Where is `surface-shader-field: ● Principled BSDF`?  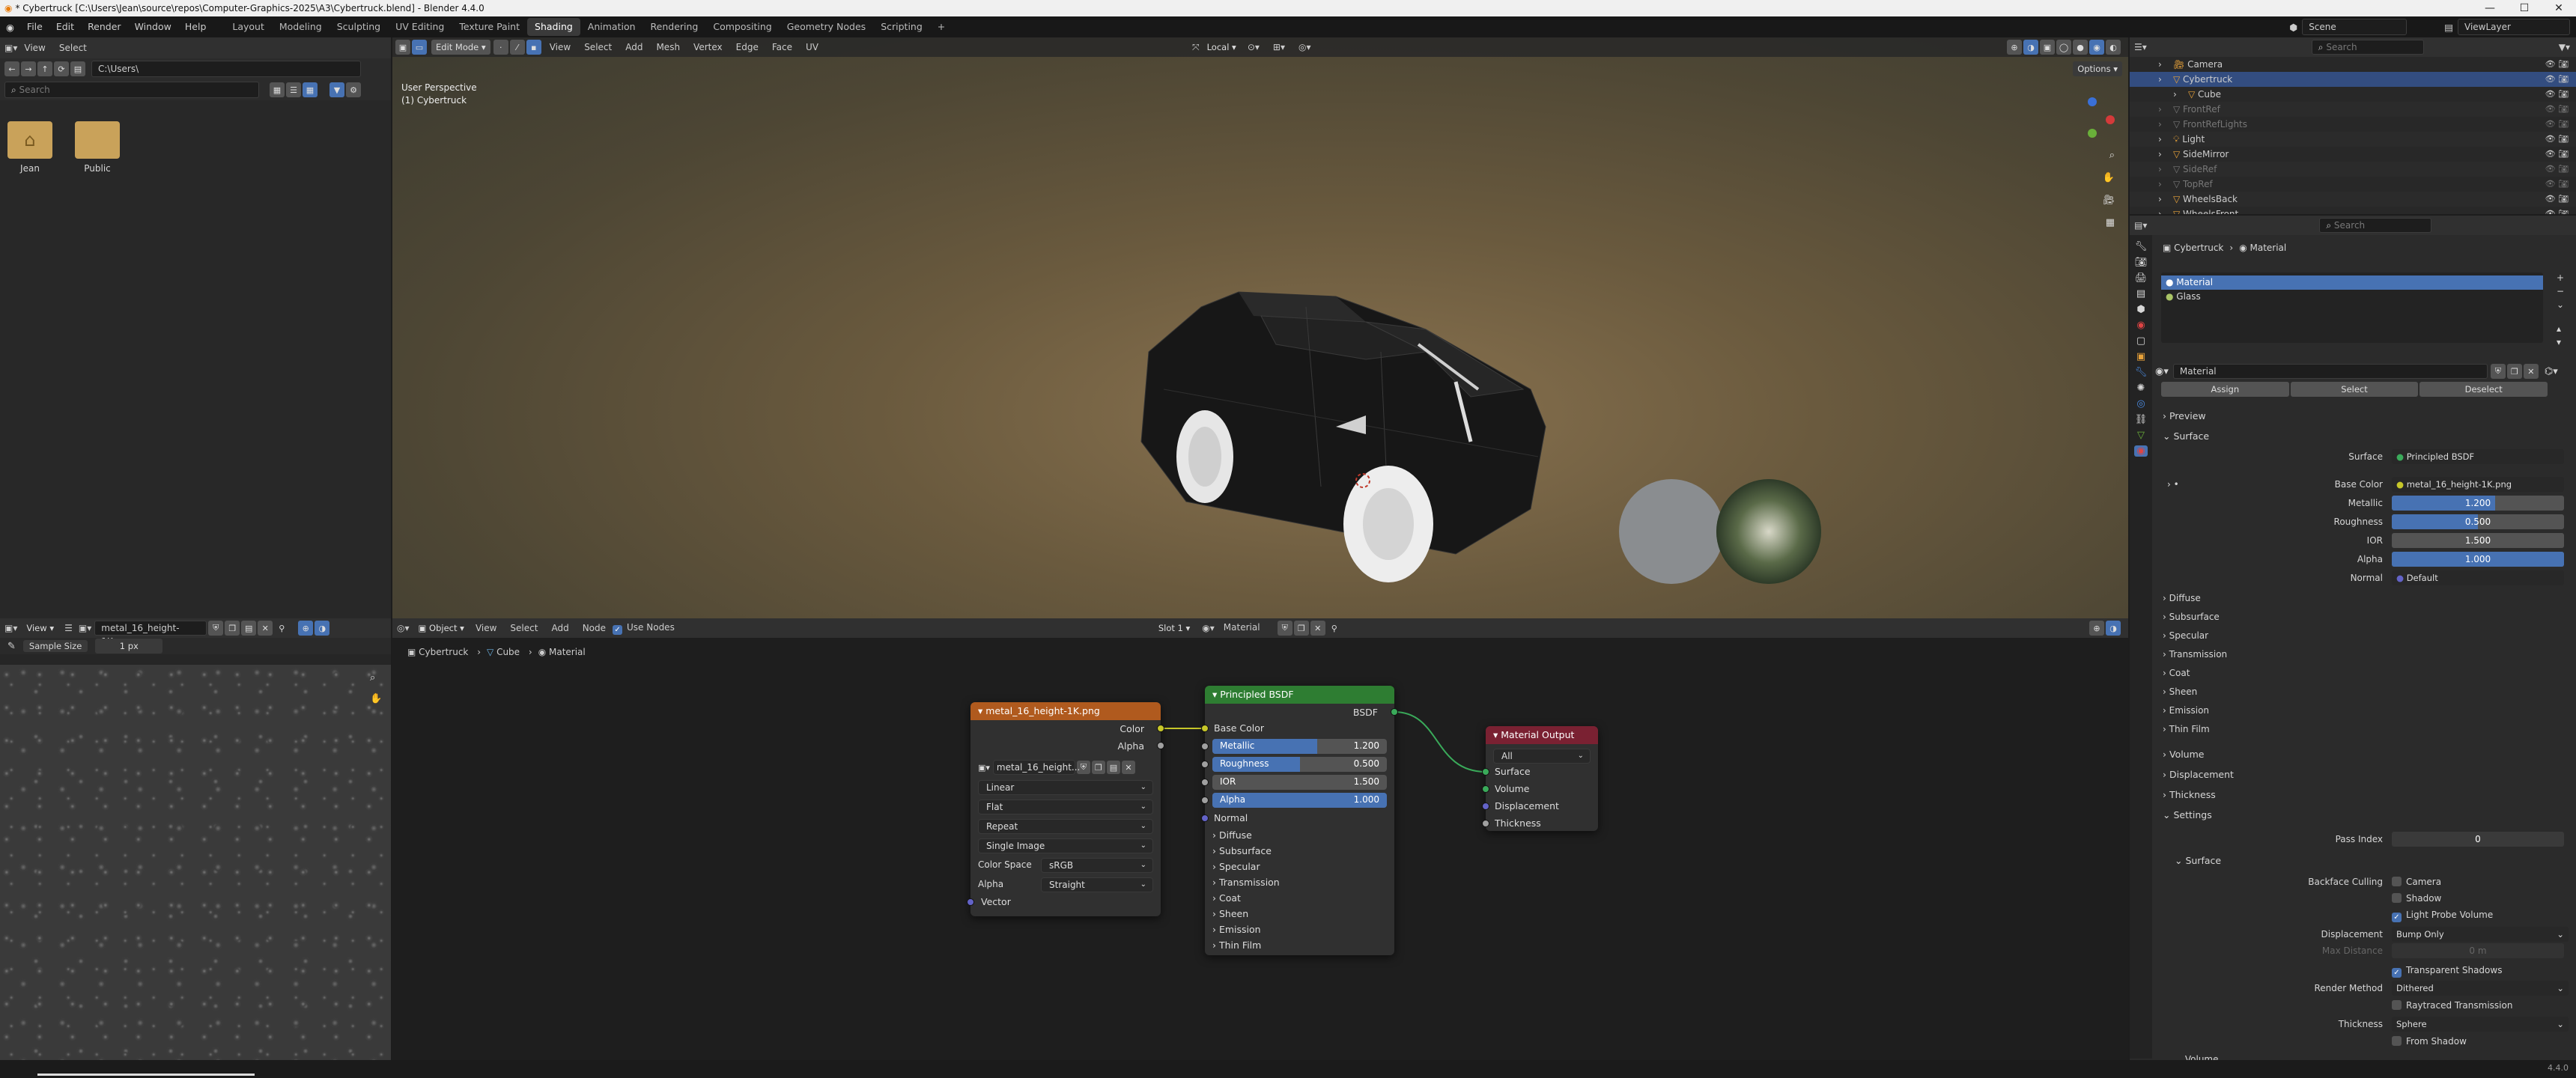 surface-shader-field: ● Principled BSDF is located at coordinates (2478, 456).